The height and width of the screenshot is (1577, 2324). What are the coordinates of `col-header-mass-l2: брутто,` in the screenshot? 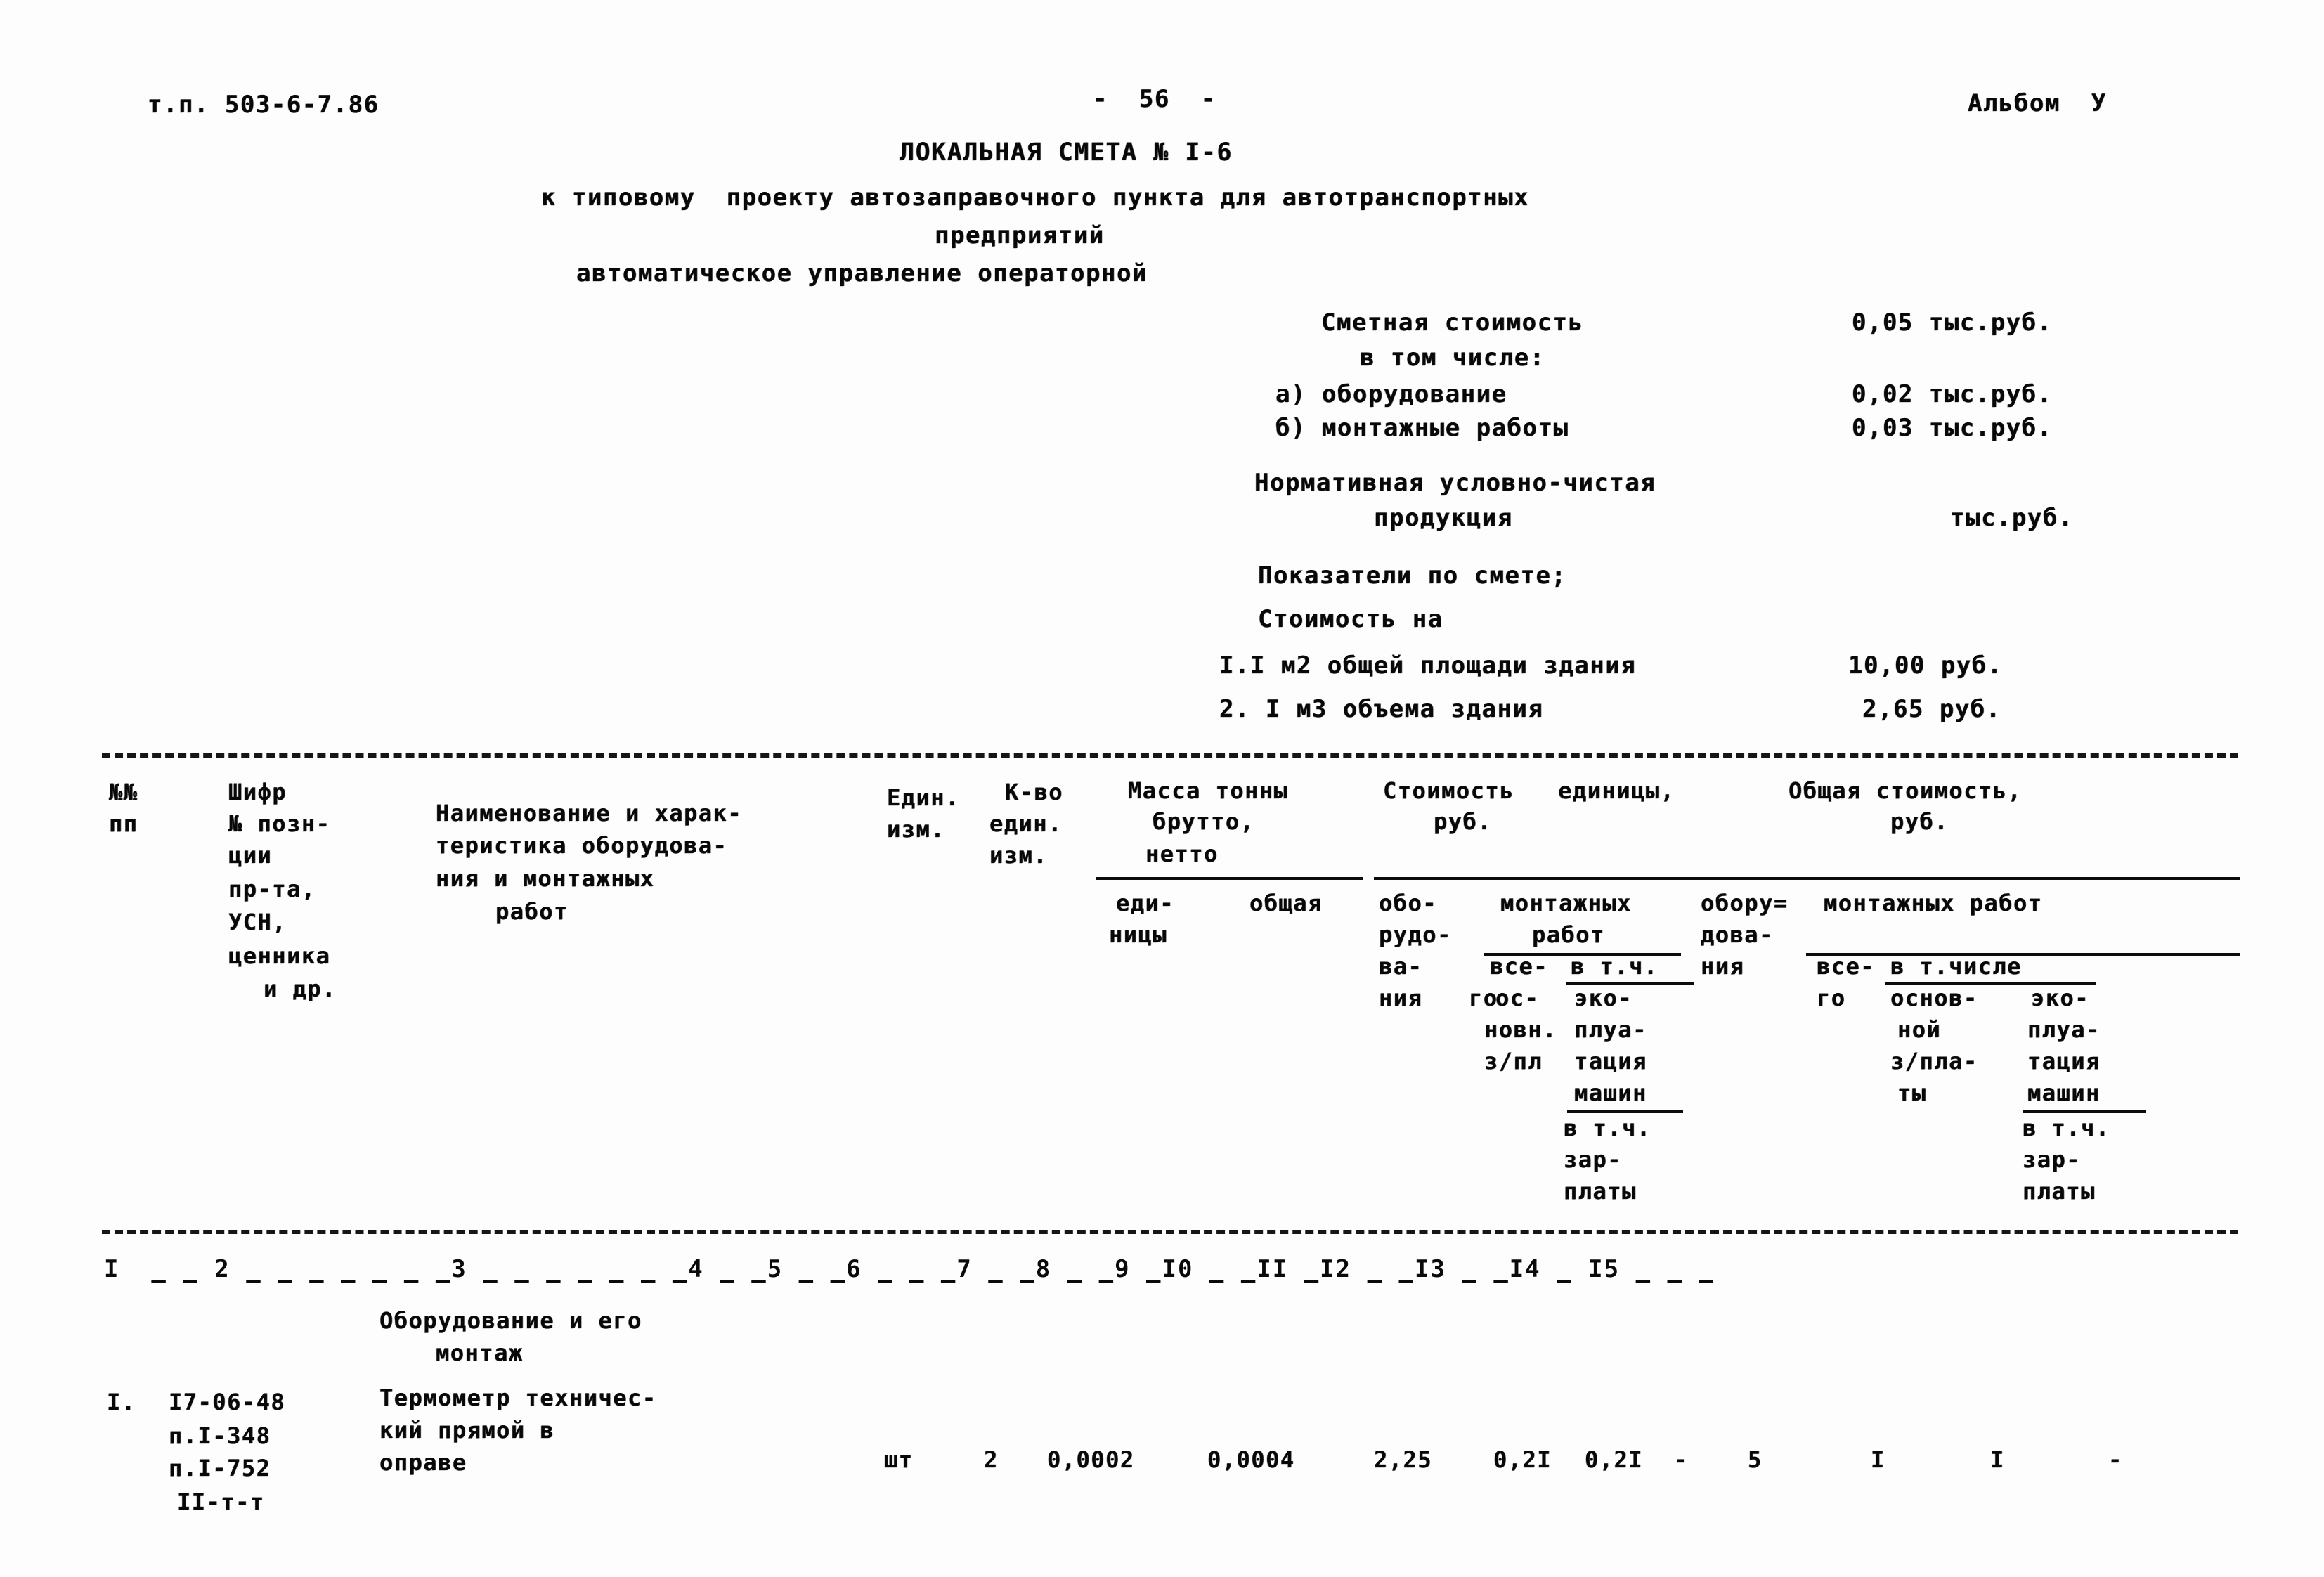 It's located at (1204, 821).